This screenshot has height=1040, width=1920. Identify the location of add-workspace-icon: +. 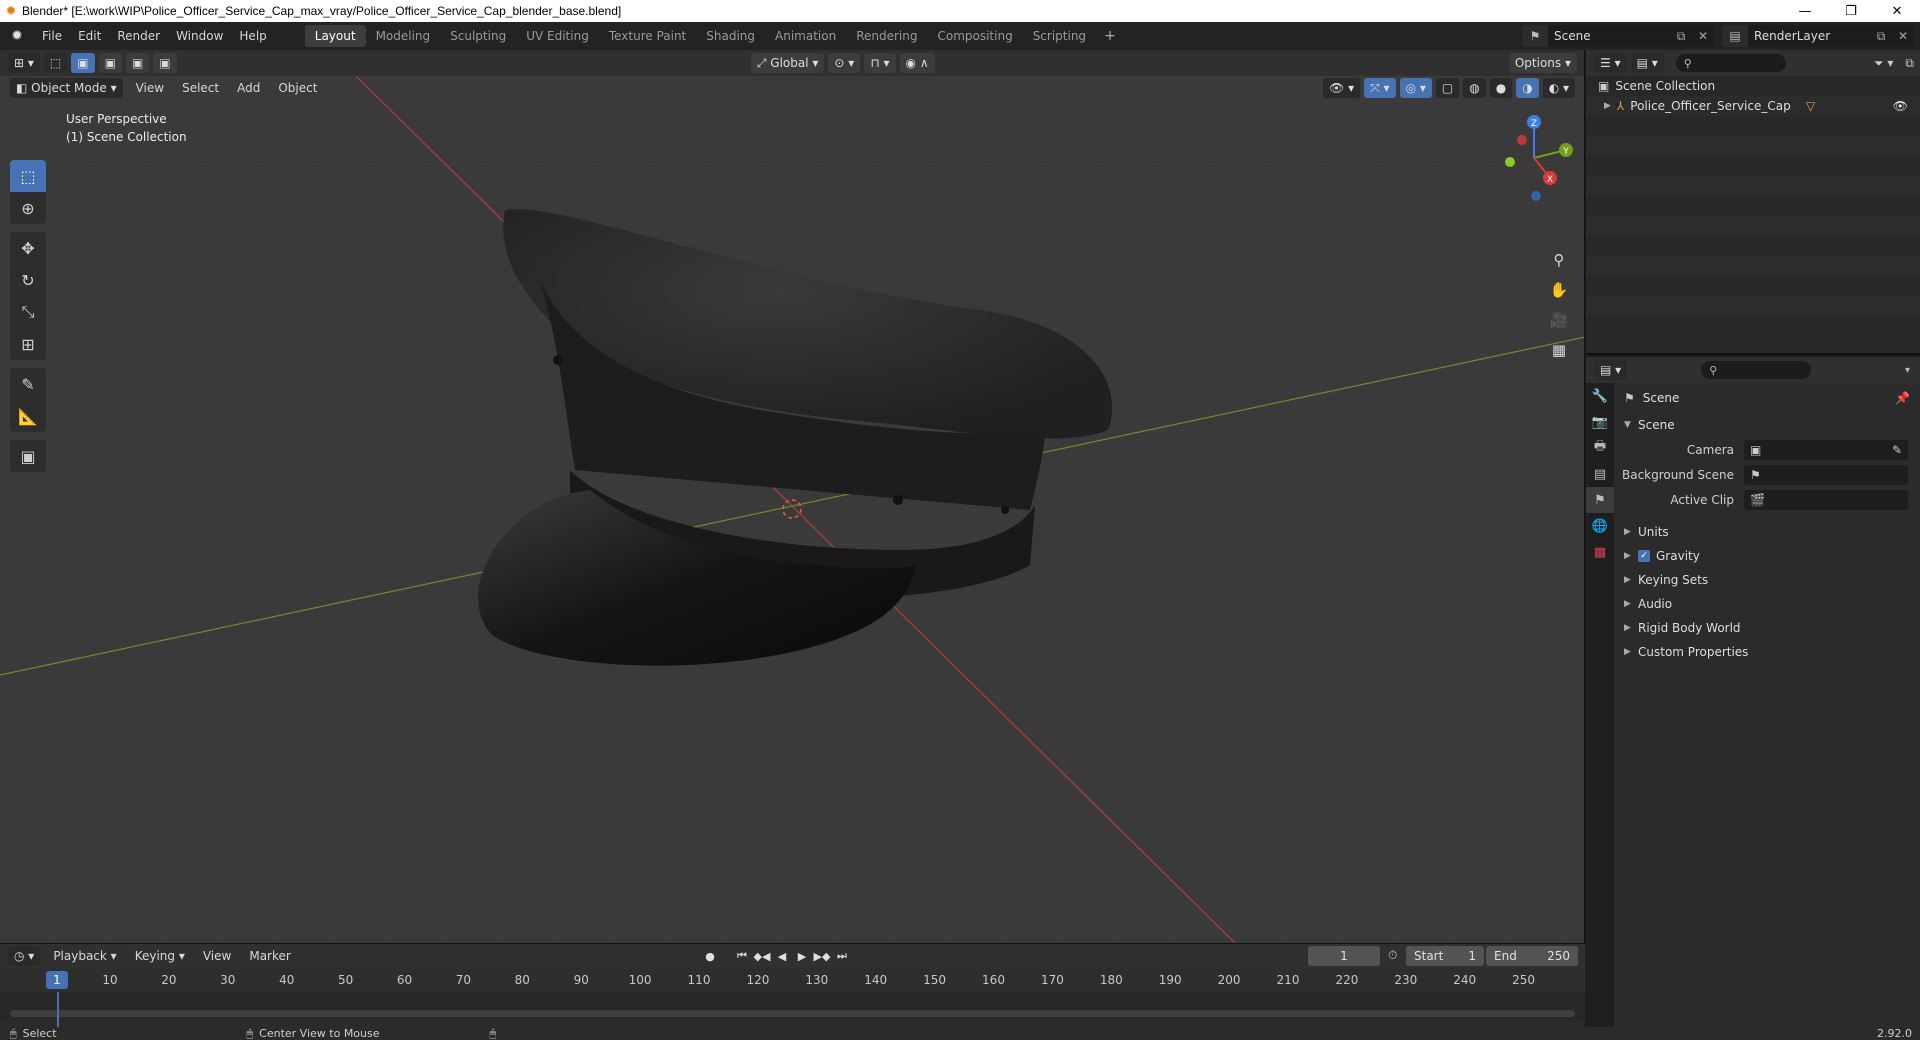
(1110, 36).